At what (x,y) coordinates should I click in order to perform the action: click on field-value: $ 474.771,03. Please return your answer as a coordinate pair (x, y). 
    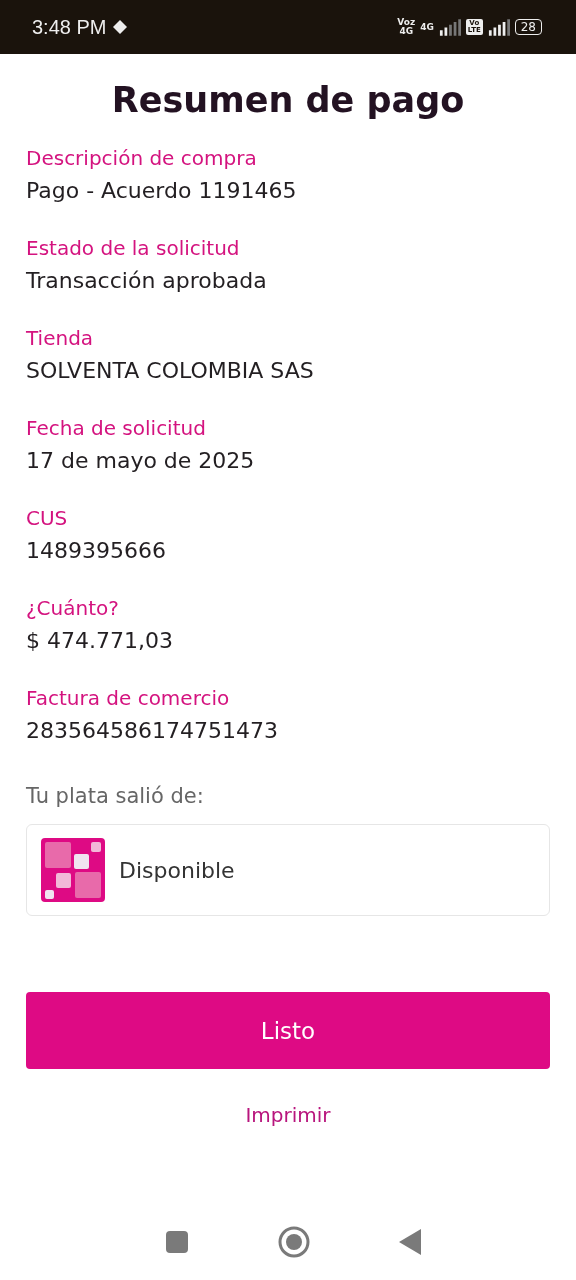
    Looking at the image, I should click on (100, 641).